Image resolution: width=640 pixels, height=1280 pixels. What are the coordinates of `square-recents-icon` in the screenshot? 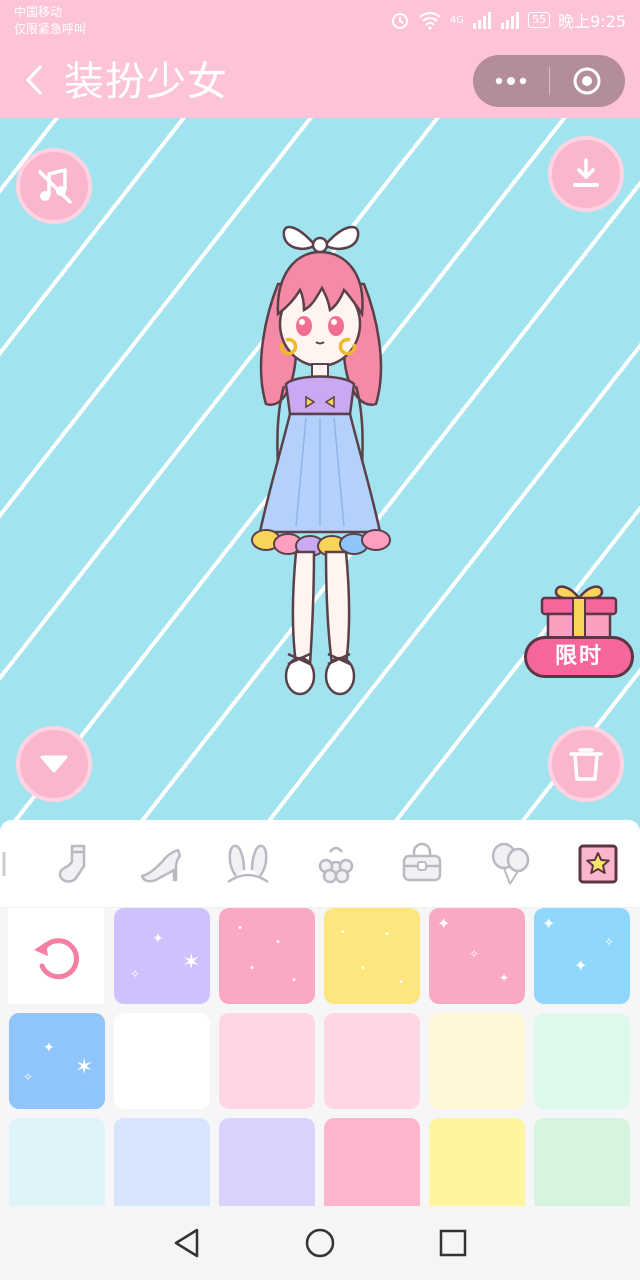 It's located at (453, 1243).